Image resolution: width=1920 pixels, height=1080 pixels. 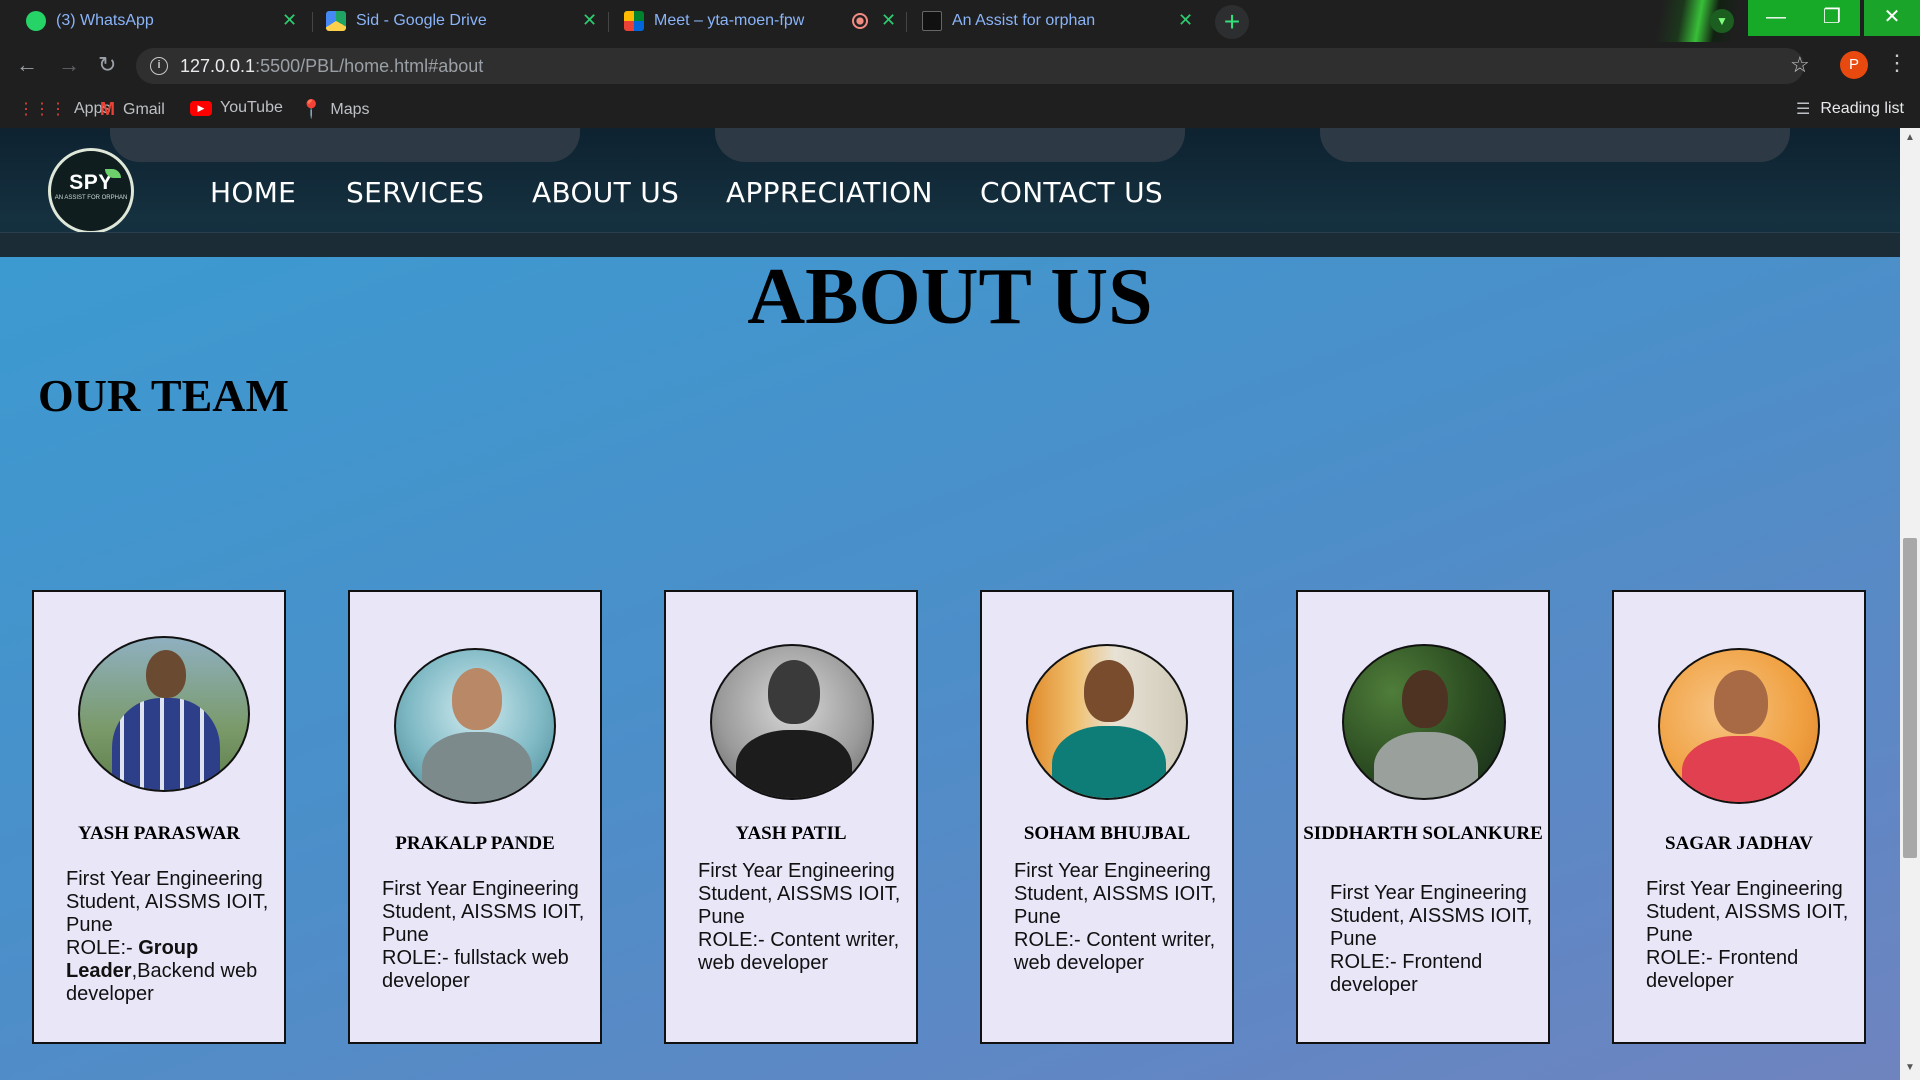 I want to click on scroll-up-arrow-icon: ▲, so click(x=1910, y=137).